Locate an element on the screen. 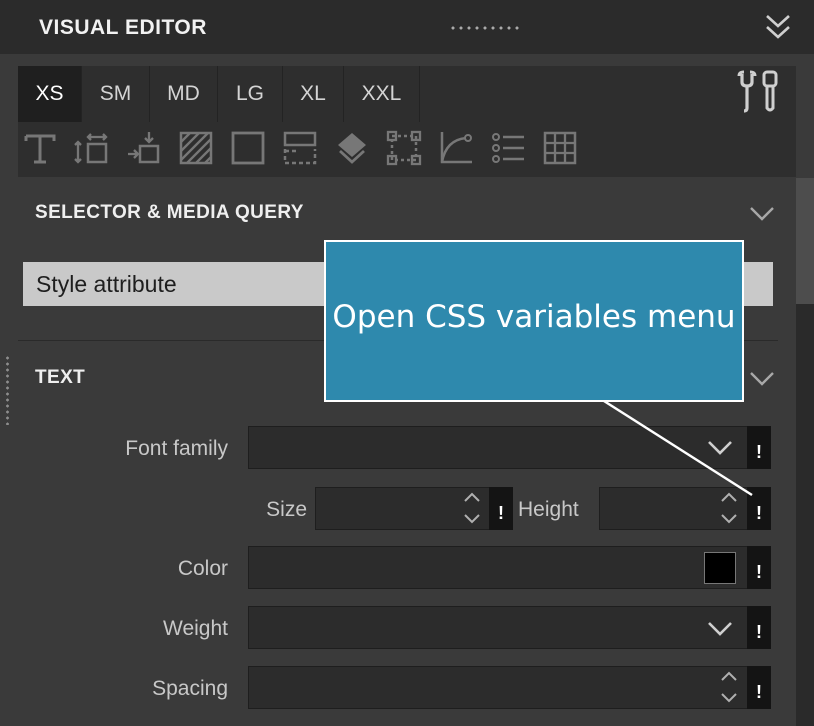 The width and height of the screenshot is (814, 726). tab-md: MD is located at coordinates (184, 94).